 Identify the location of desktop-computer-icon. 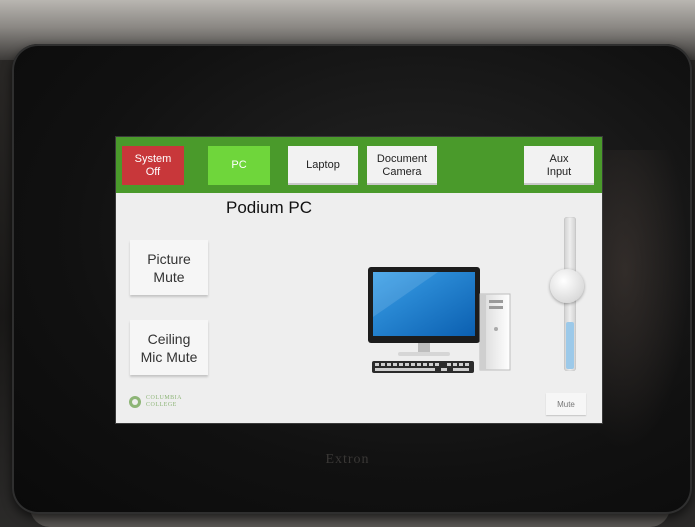
(439, 320).